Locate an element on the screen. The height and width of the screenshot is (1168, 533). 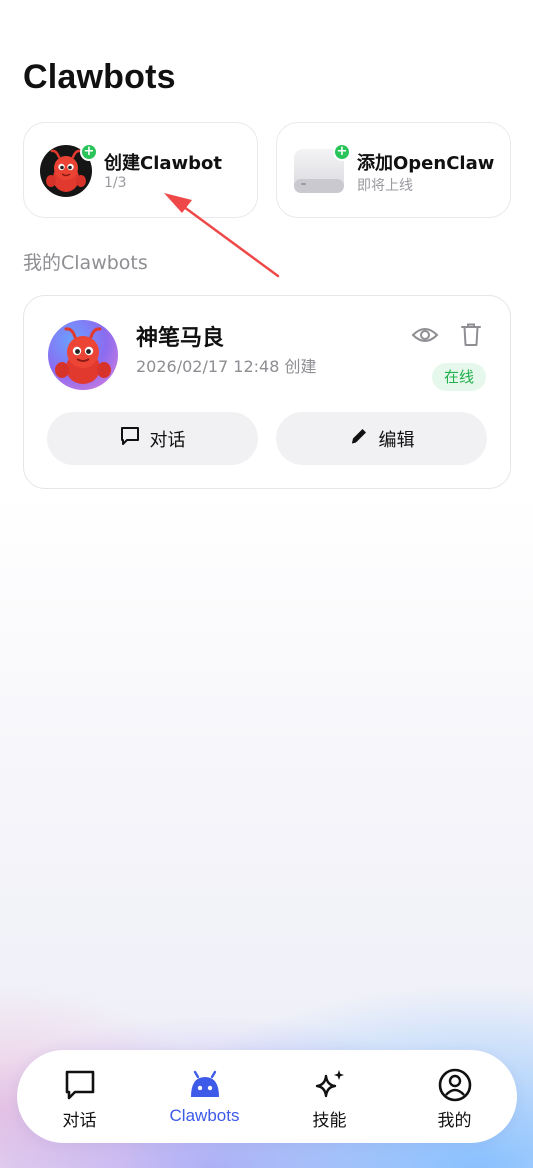
add-openclaw-title: 添加OpenClaw is located at coordinates (426, 163).